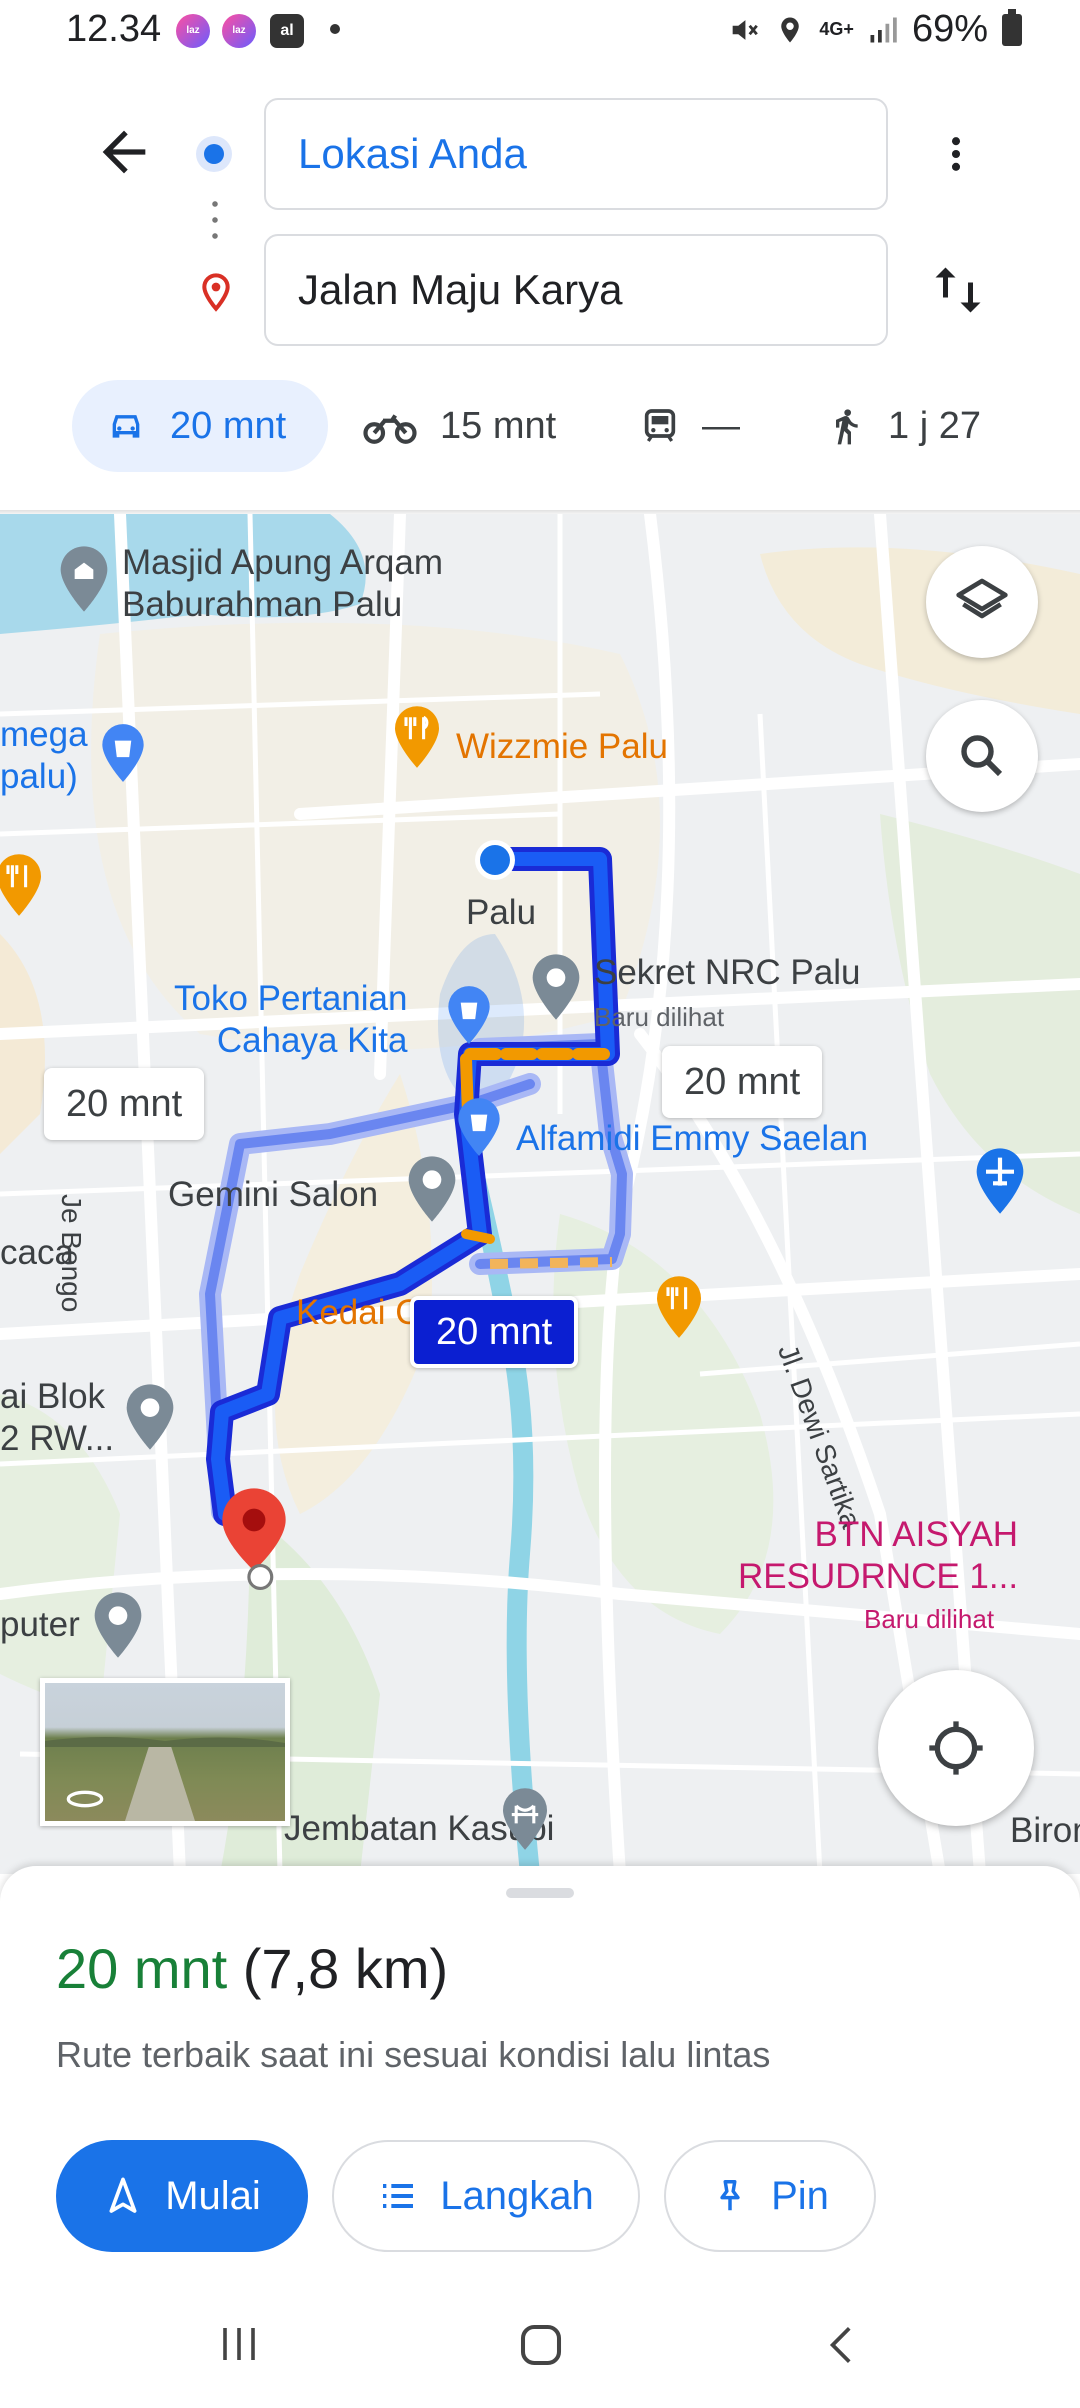 The height and width of the screenshot is (2408, 1080). I want to click on battery-icon, so click(1012, 27).